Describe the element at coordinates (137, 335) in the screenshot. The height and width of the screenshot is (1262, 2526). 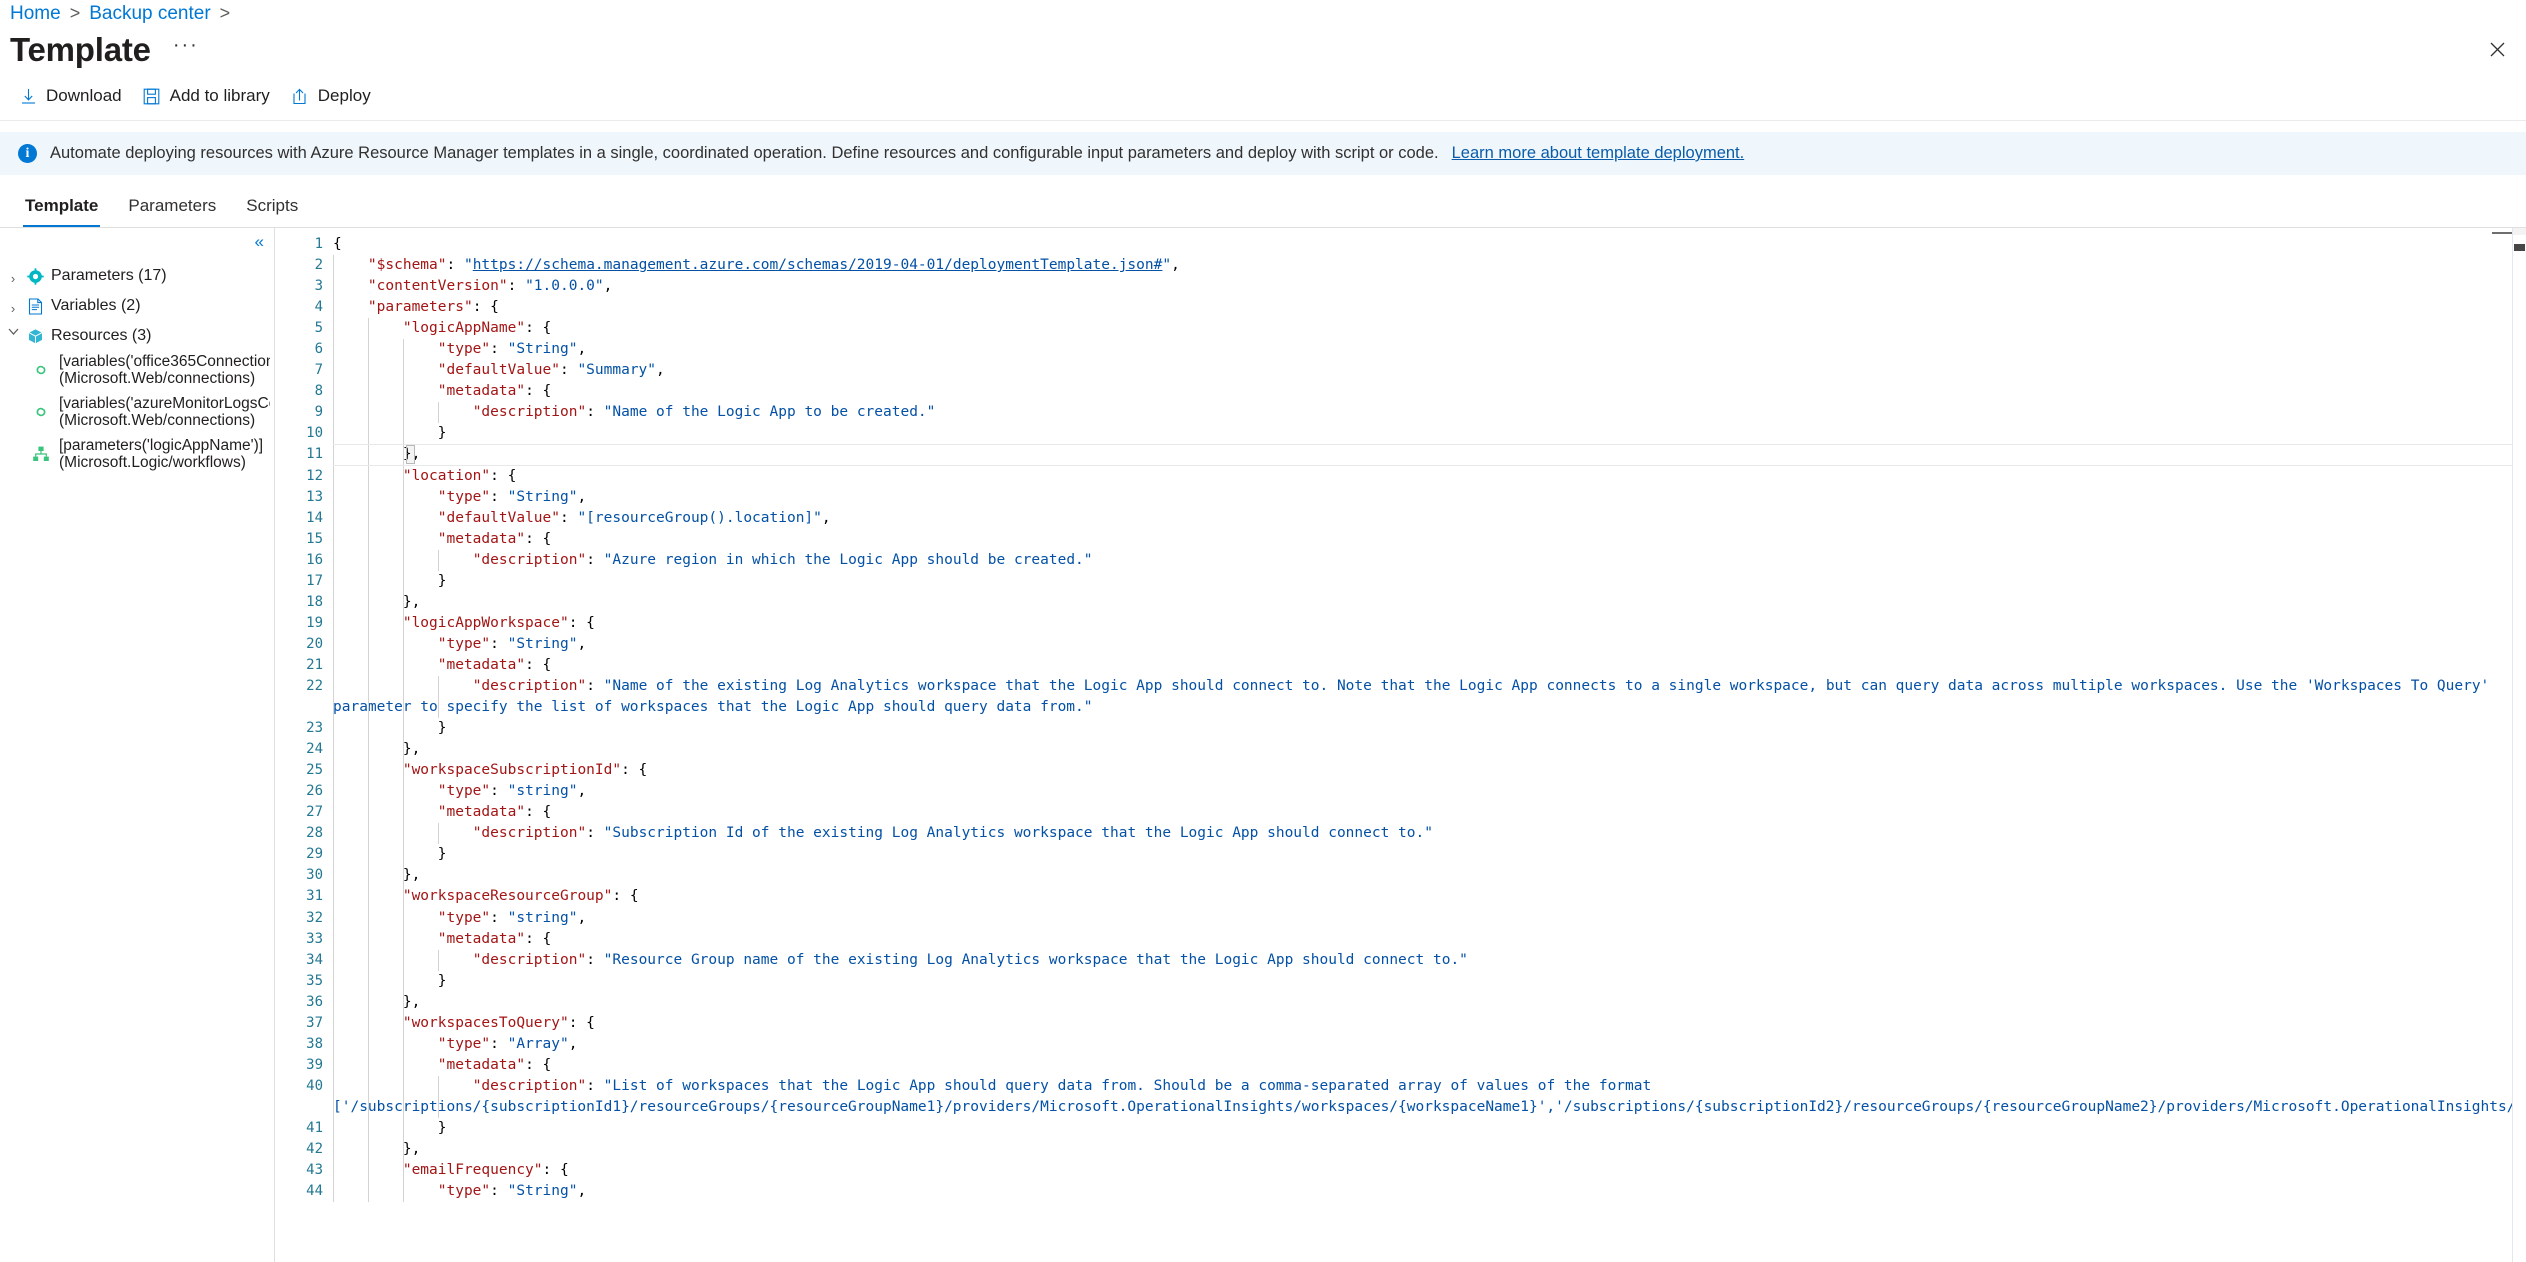
I see `tree-node-resources: Resources (3)` at that location.